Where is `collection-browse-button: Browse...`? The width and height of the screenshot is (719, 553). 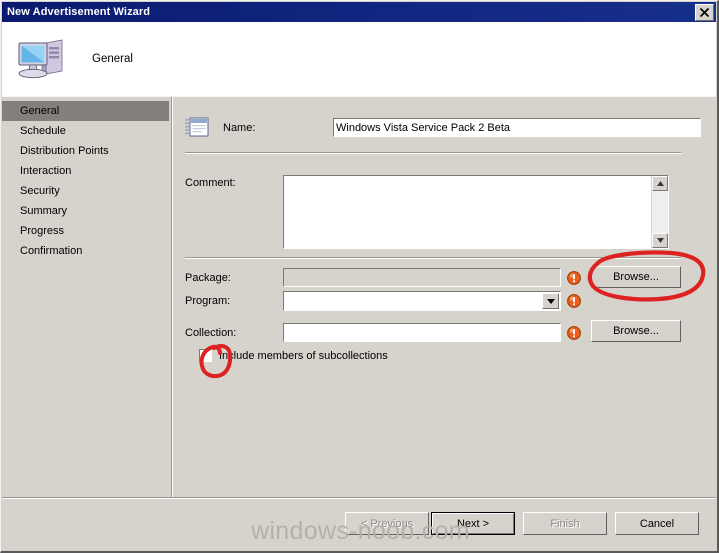 collection-browse-button: Browse... is located at coordinates (636, 331).